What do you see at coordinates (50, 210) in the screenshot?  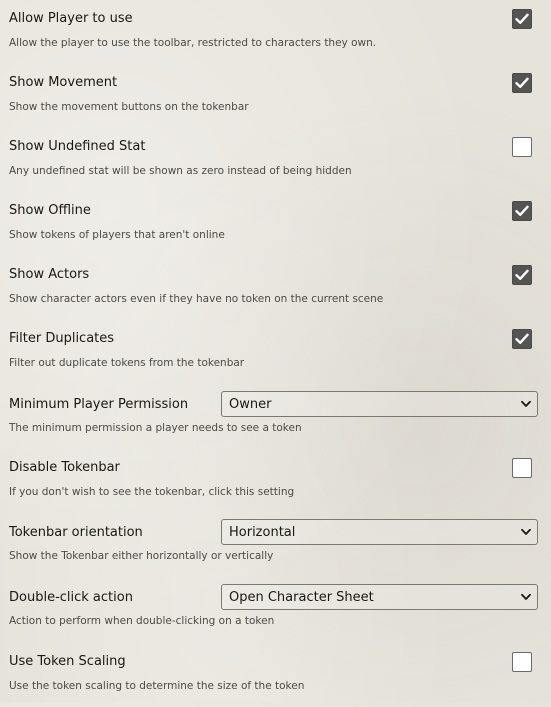 I see `setting-label: Show Offline` at bounding box center [50, 210].